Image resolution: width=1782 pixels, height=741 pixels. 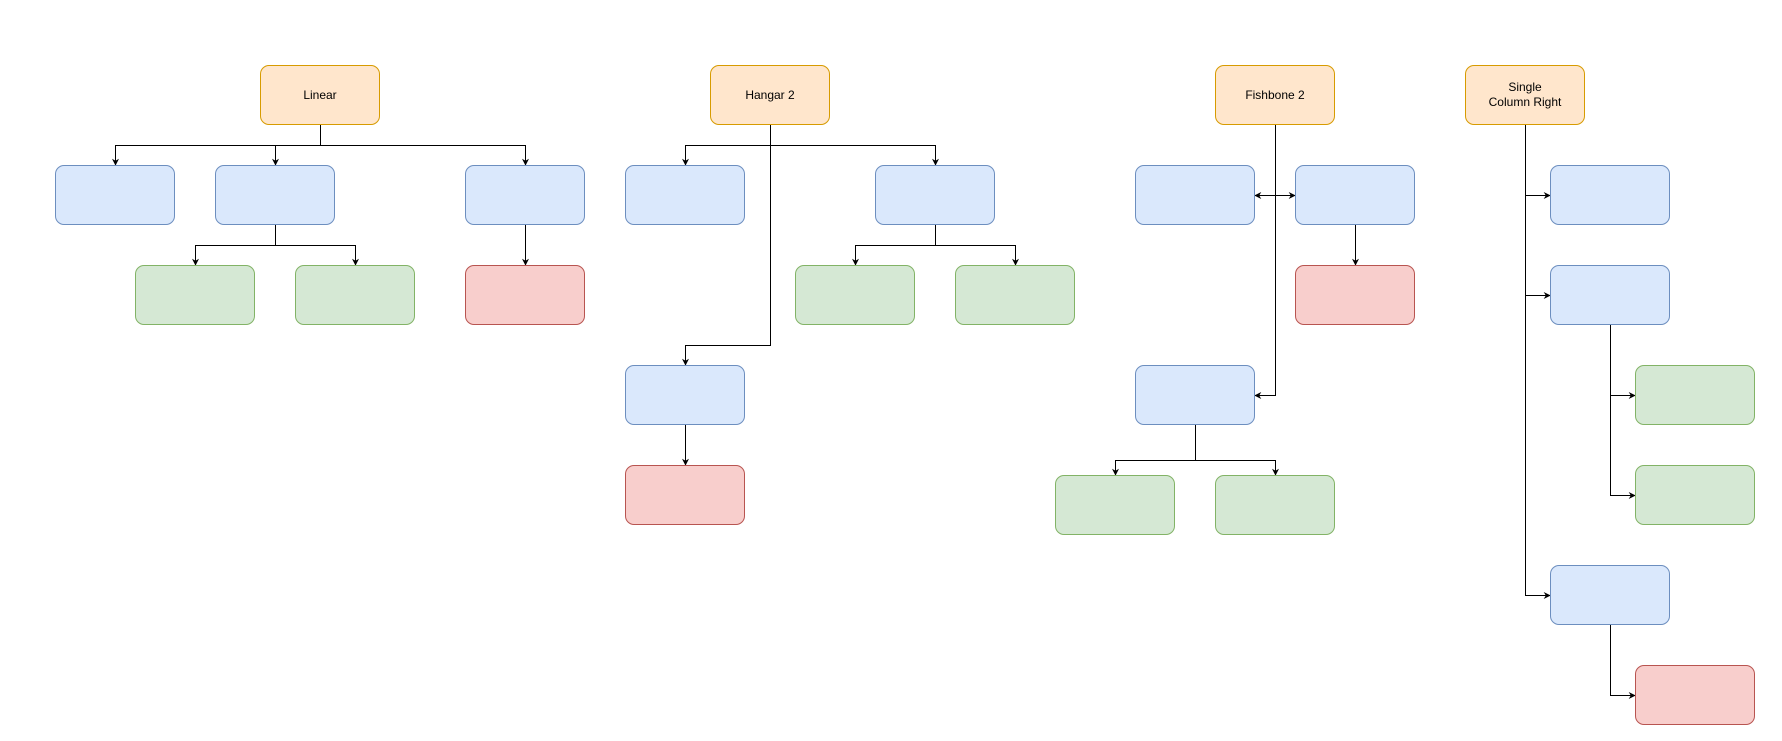 I want to click on root-node-hangar-2: Hangar 2, so click(x=770, y=95).